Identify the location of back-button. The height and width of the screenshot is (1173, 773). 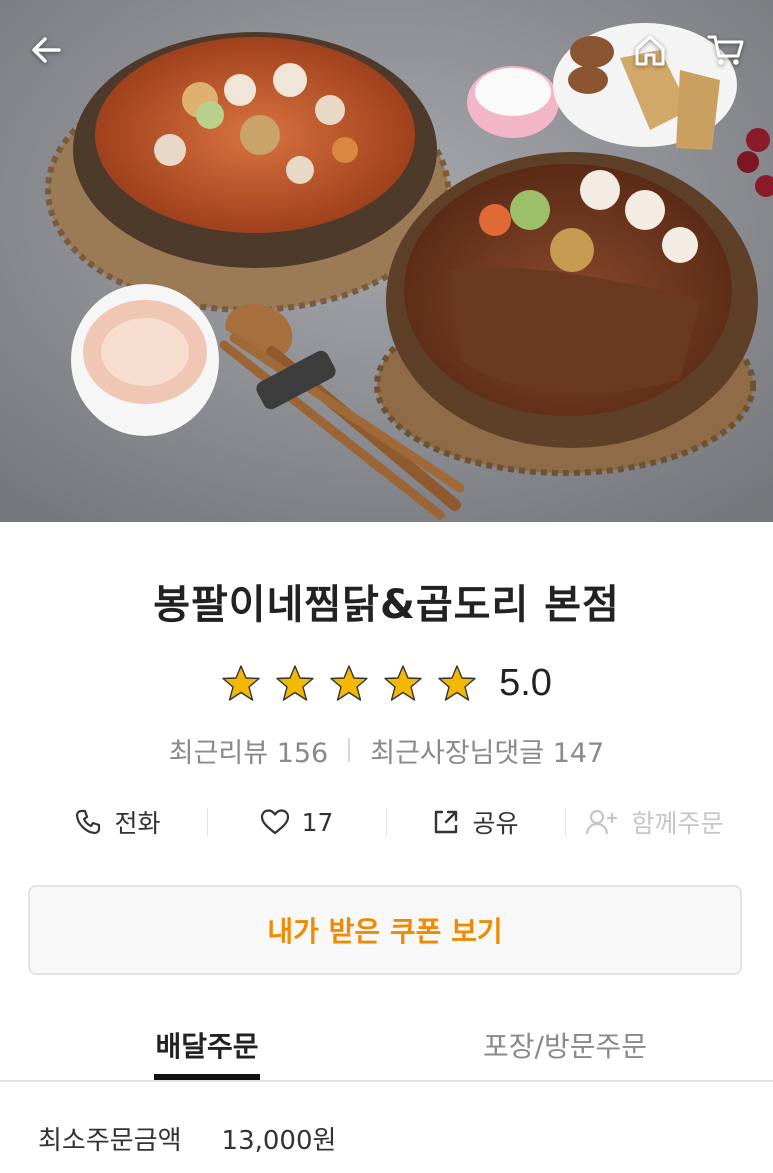
(46, 50).